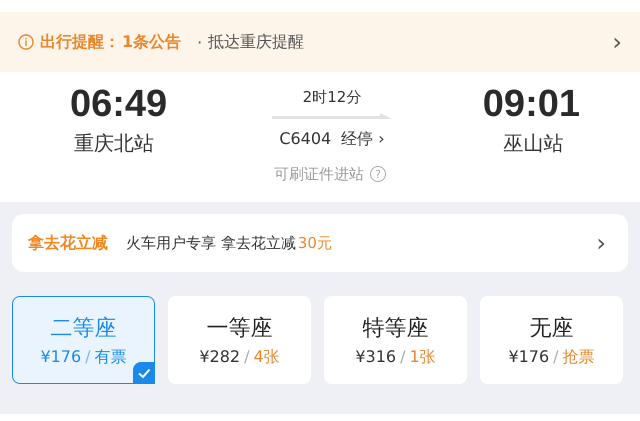 Image resolution: width=640 pixels, height=421 pixels. What do you see at coordinates (144, 373) in the screenshot?
I see `check-icon` at bounding box center [144, 373].